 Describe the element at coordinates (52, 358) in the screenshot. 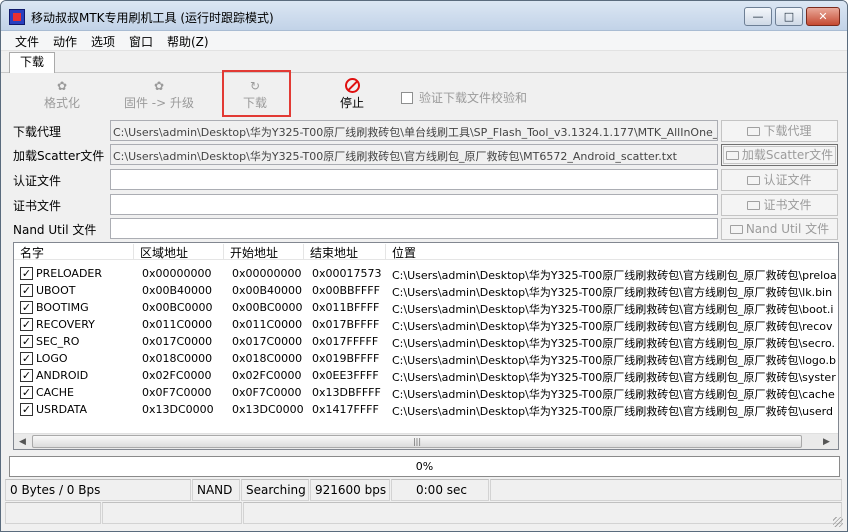

I see `row-name: LOGO` at that location.